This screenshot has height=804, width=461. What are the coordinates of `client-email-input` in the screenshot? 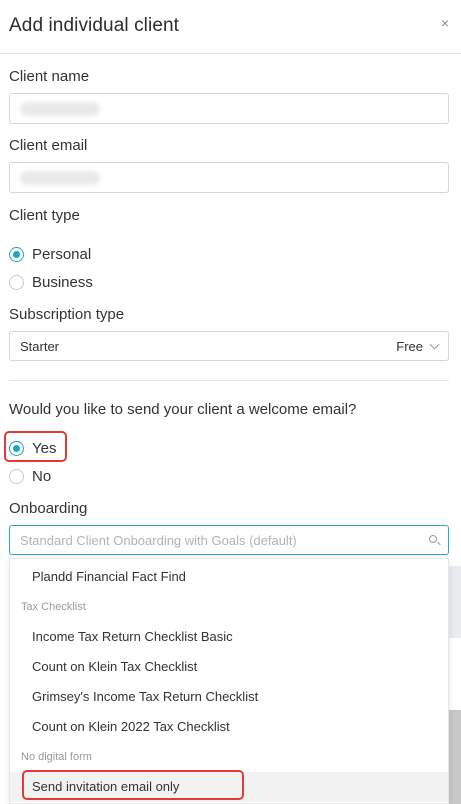 It's located at (229, 177).